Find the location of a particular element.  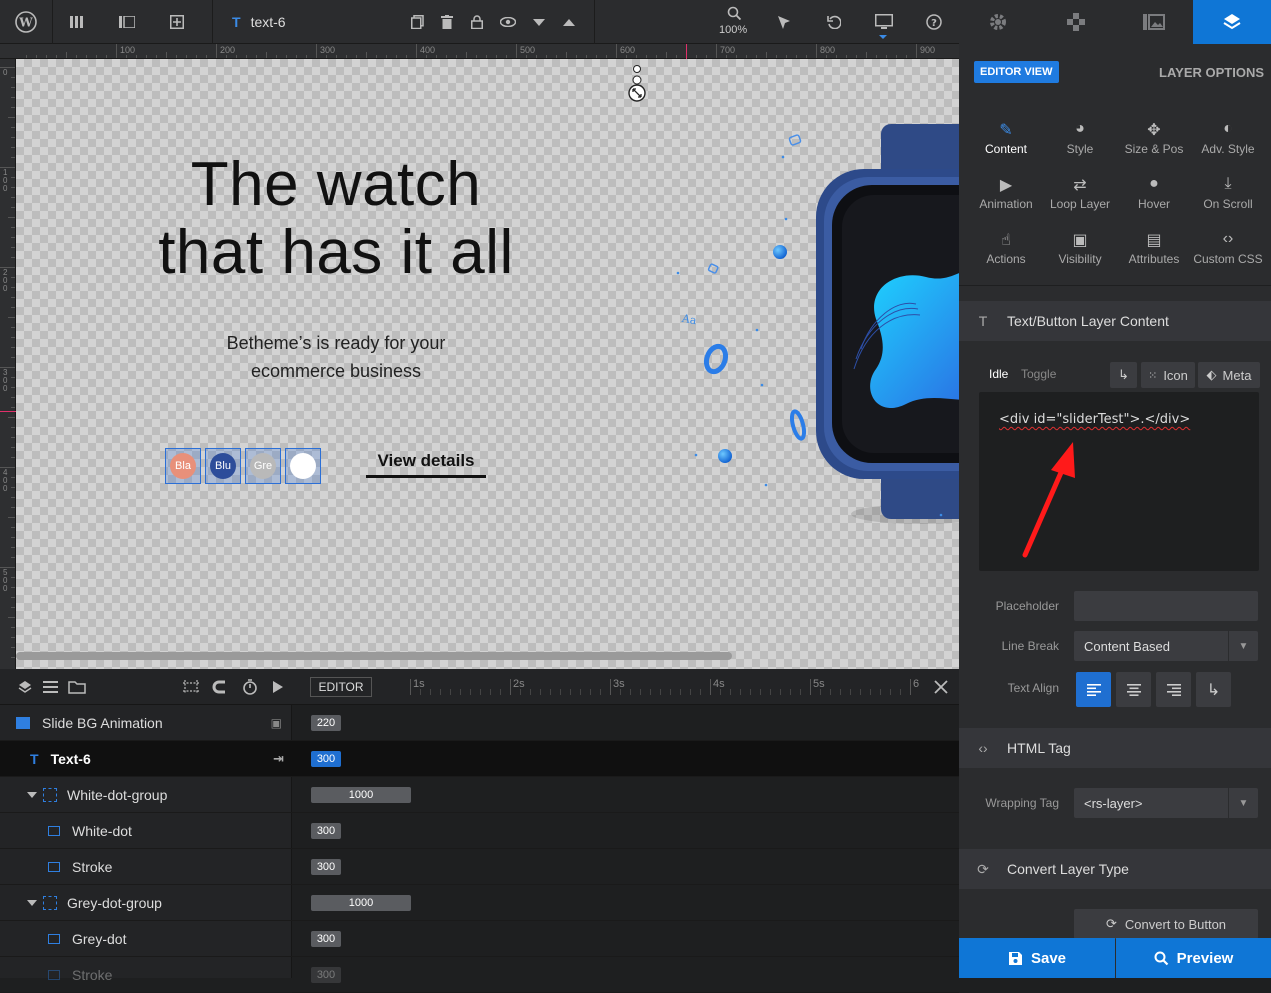

rotate-handle-icon is located at coordinates (638, 84).